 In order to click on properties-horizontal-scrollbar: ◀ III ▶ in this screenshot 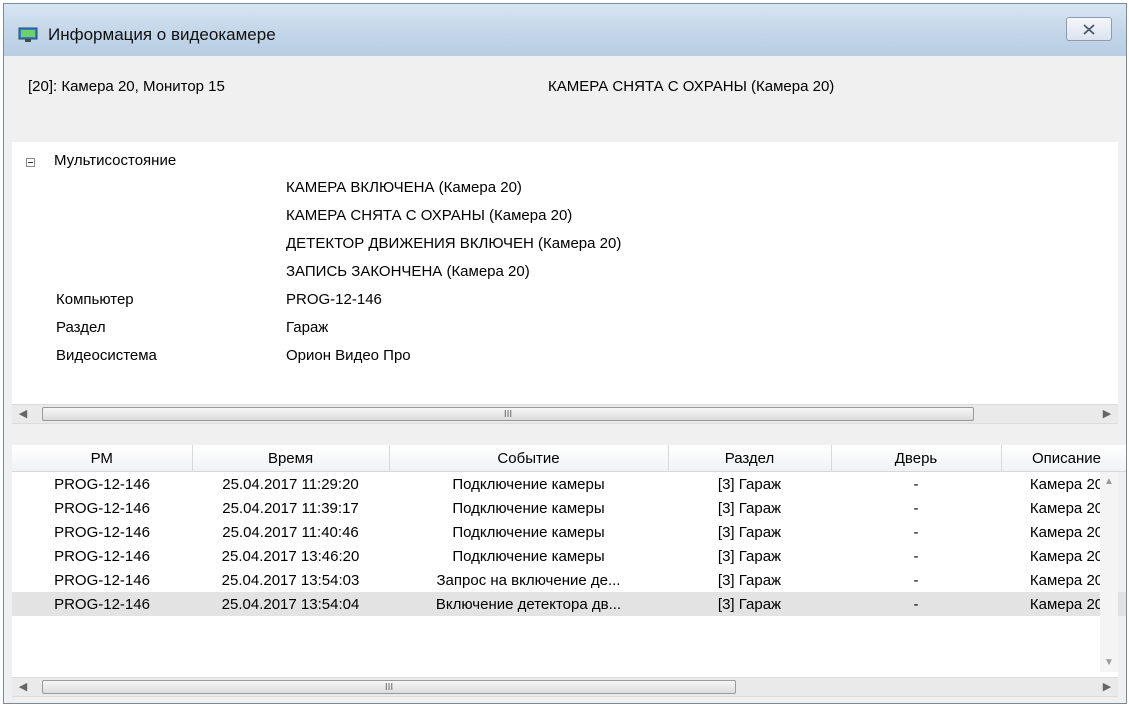, I will do `click(565, 414)`.